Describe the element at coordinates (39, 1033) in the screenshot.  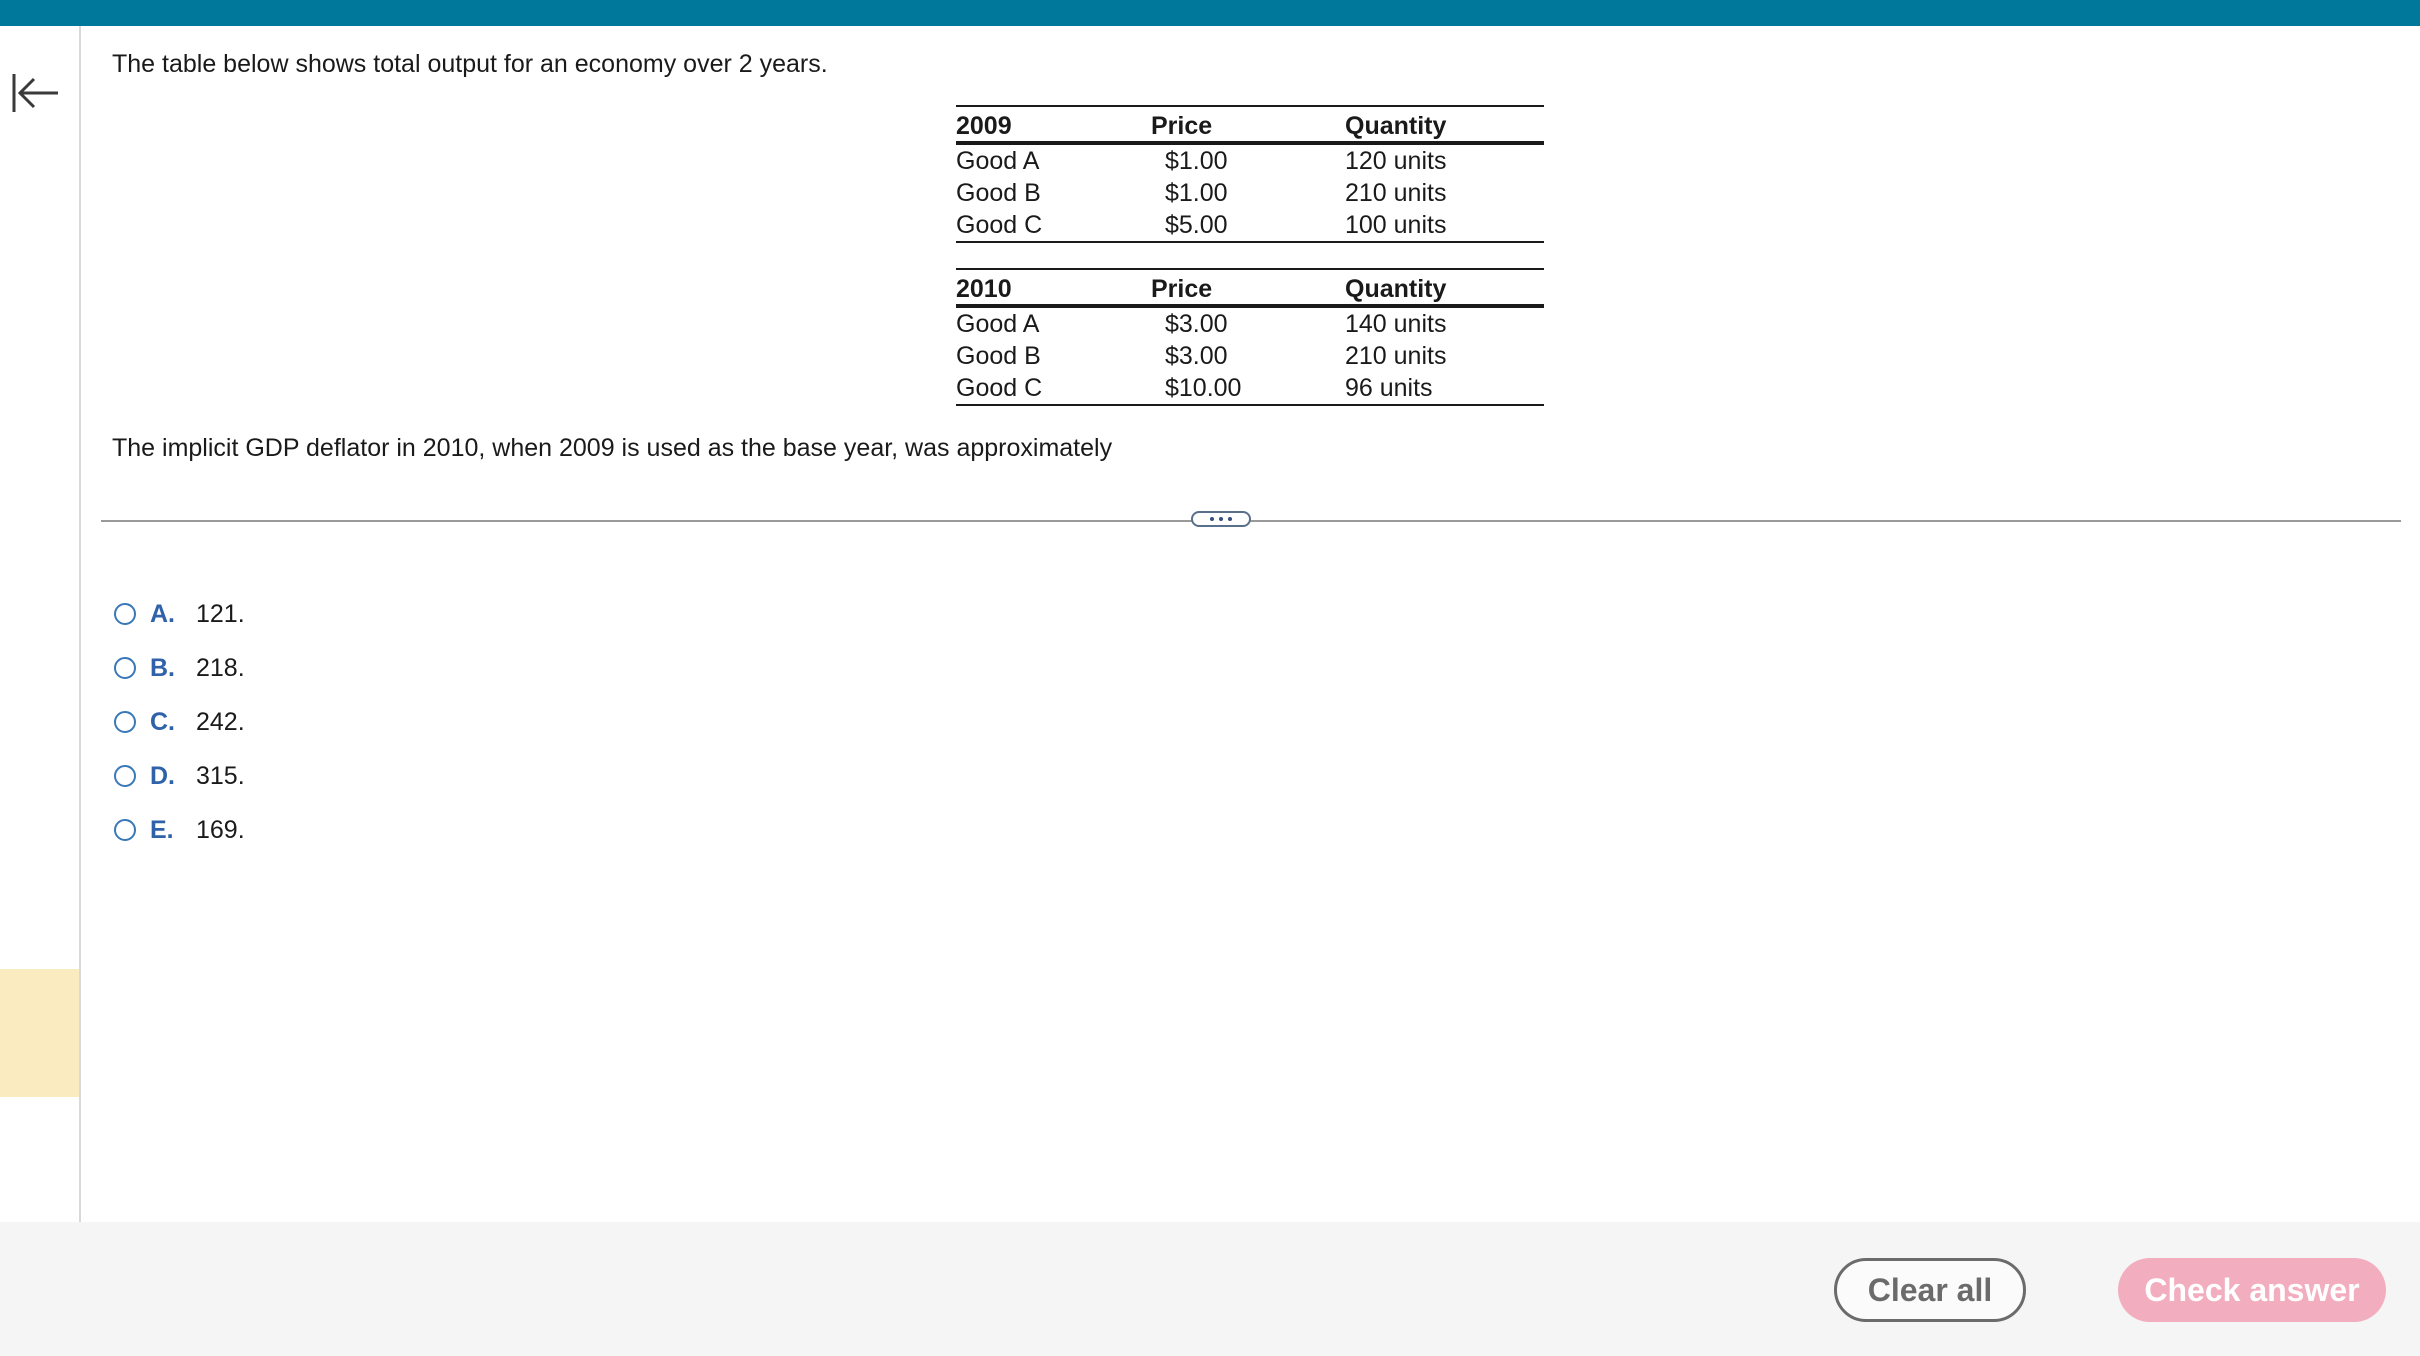
I see `question-highlight-marker` at that location.